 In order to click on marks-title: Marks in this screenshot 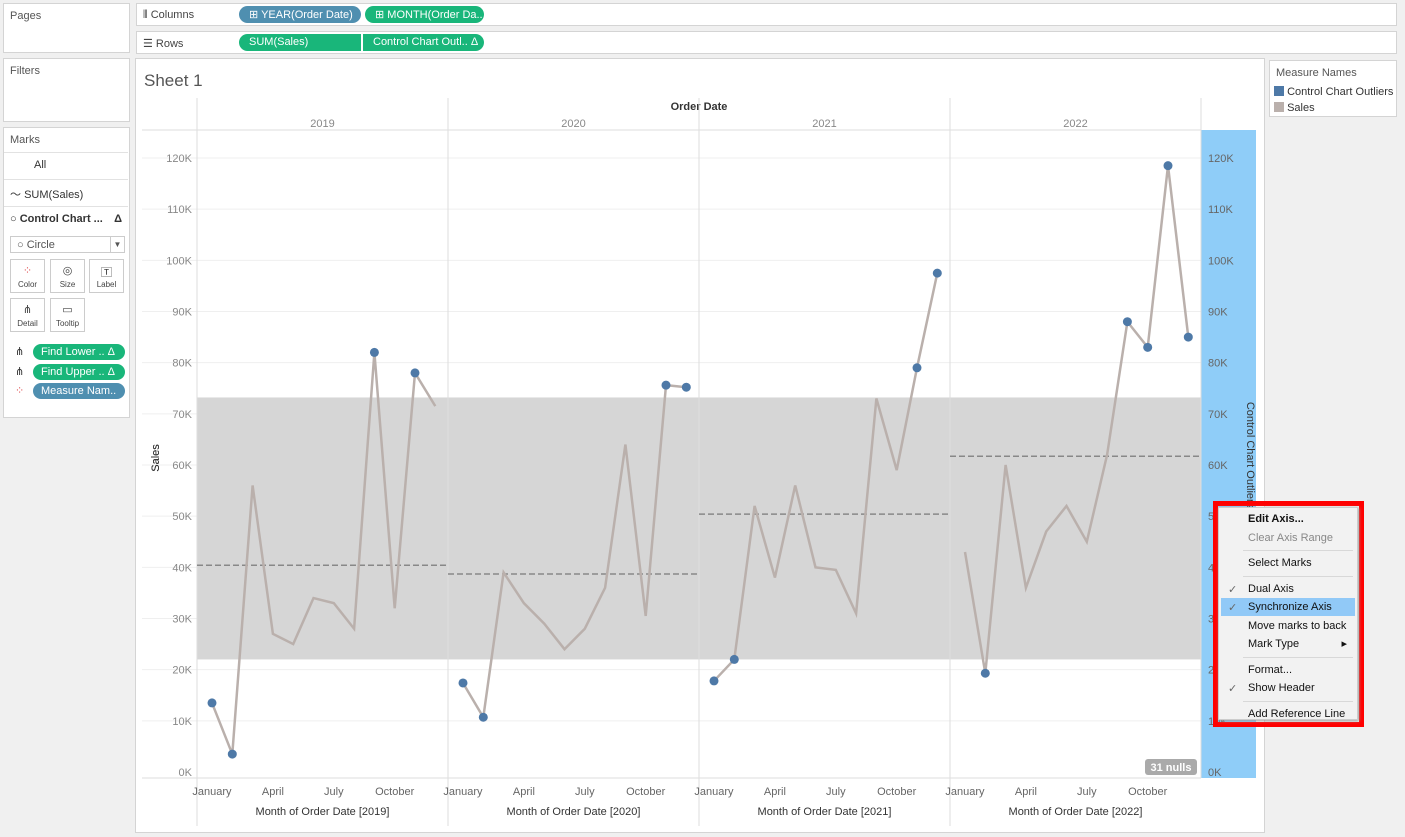, I will do `click(25, 140)`.